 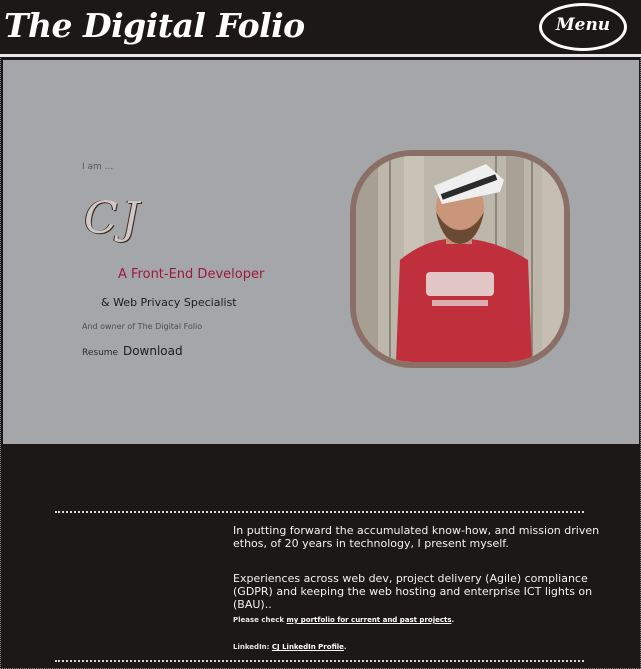 What do you see at coordinates (583, 27) in the screenshot?
I see `menu-button: Menu` at bounding box center [583, 27].